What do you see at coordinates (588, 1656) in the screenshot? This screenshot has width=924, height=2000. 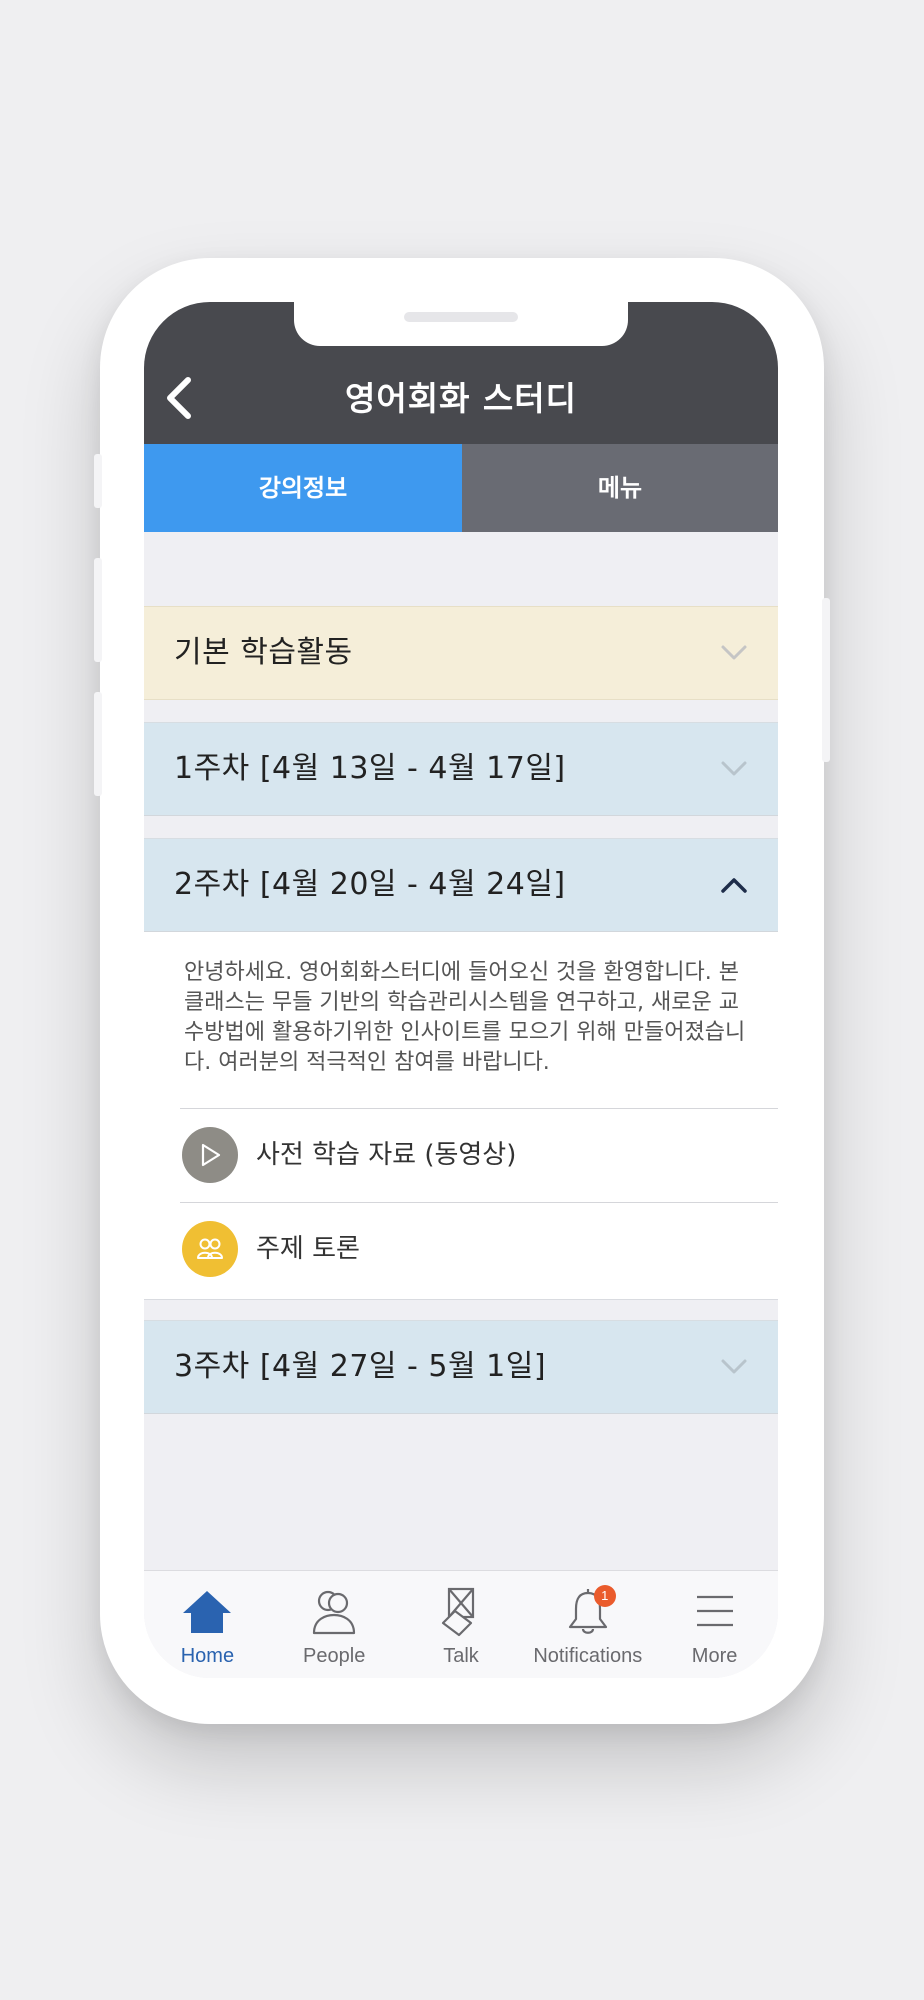 I see `nav-label: Notifications` at bounding box center [588, 1656].